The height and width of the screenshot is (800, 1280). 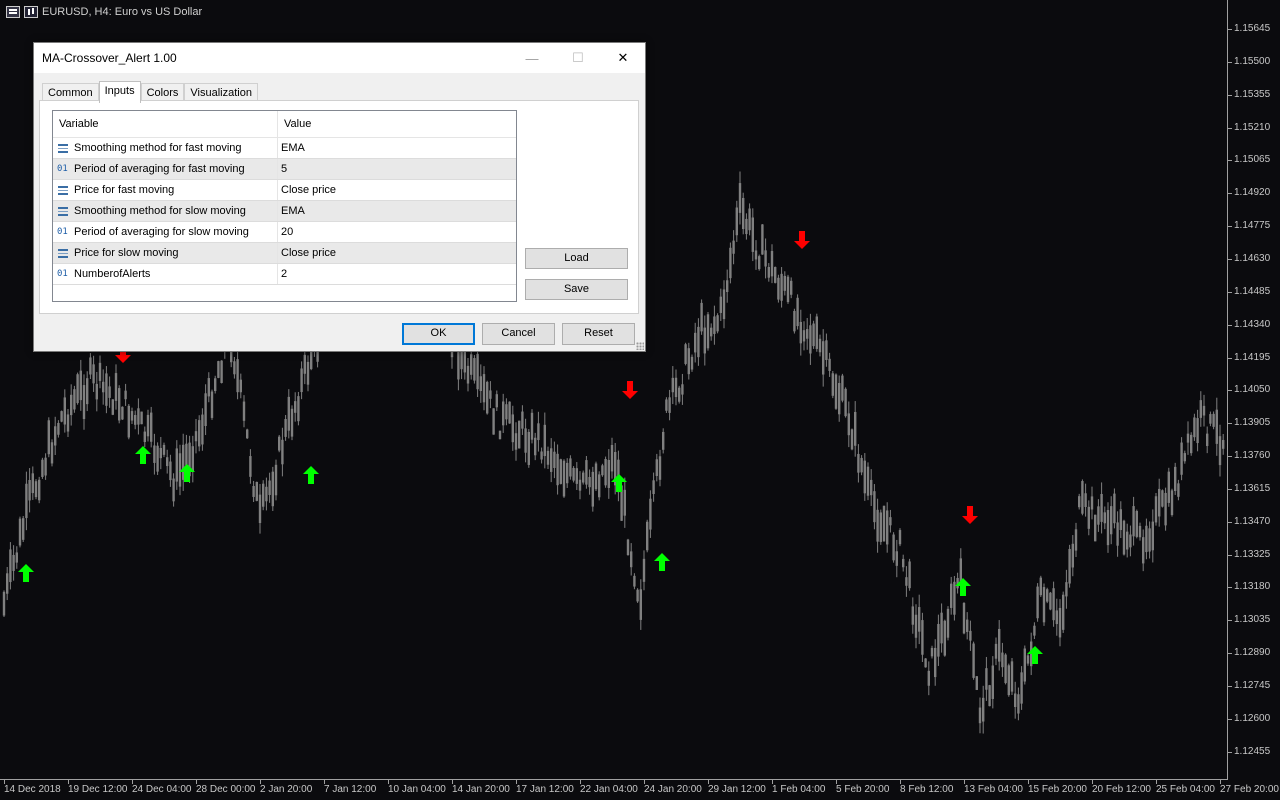 What do you see at coordinates (31, 12) in the screenshot?
I see `chart-properties-icon` at bounding box center [31, 12].